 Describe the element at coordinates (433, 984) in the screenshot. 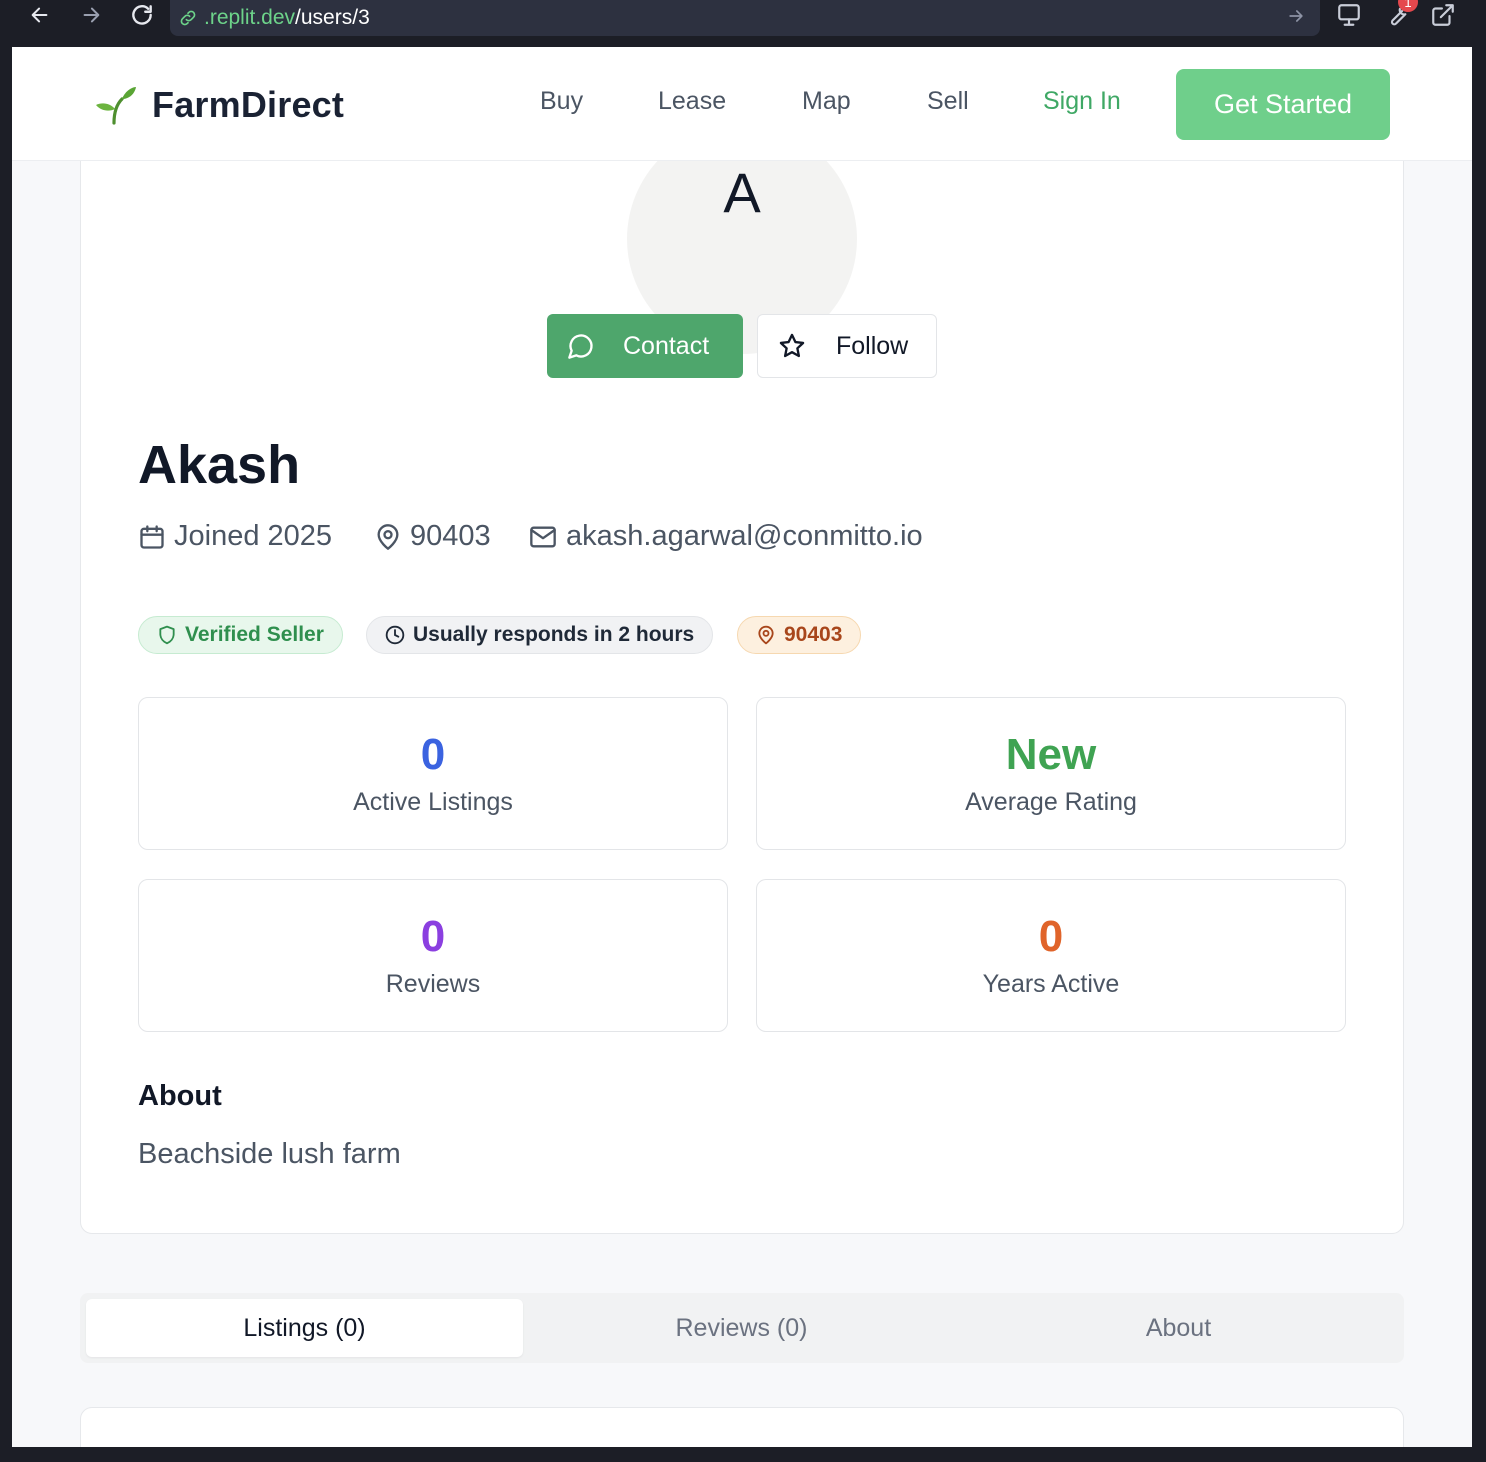

I see `stat-label: Reviews` at that location.